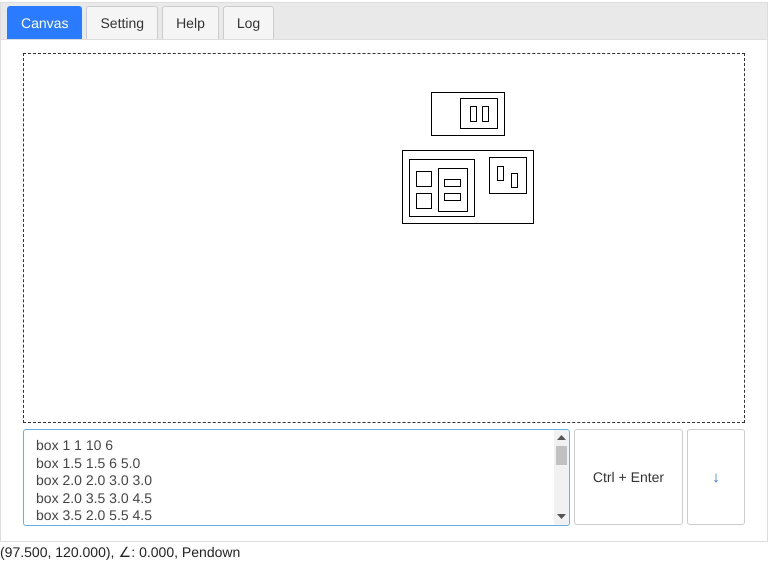 This screenshot has height=562, width=768. What do you see at coordinates (75, 446) in the screenshot?
I see `code-line: box 1 1 10 6` at bounding box center [75, 446].